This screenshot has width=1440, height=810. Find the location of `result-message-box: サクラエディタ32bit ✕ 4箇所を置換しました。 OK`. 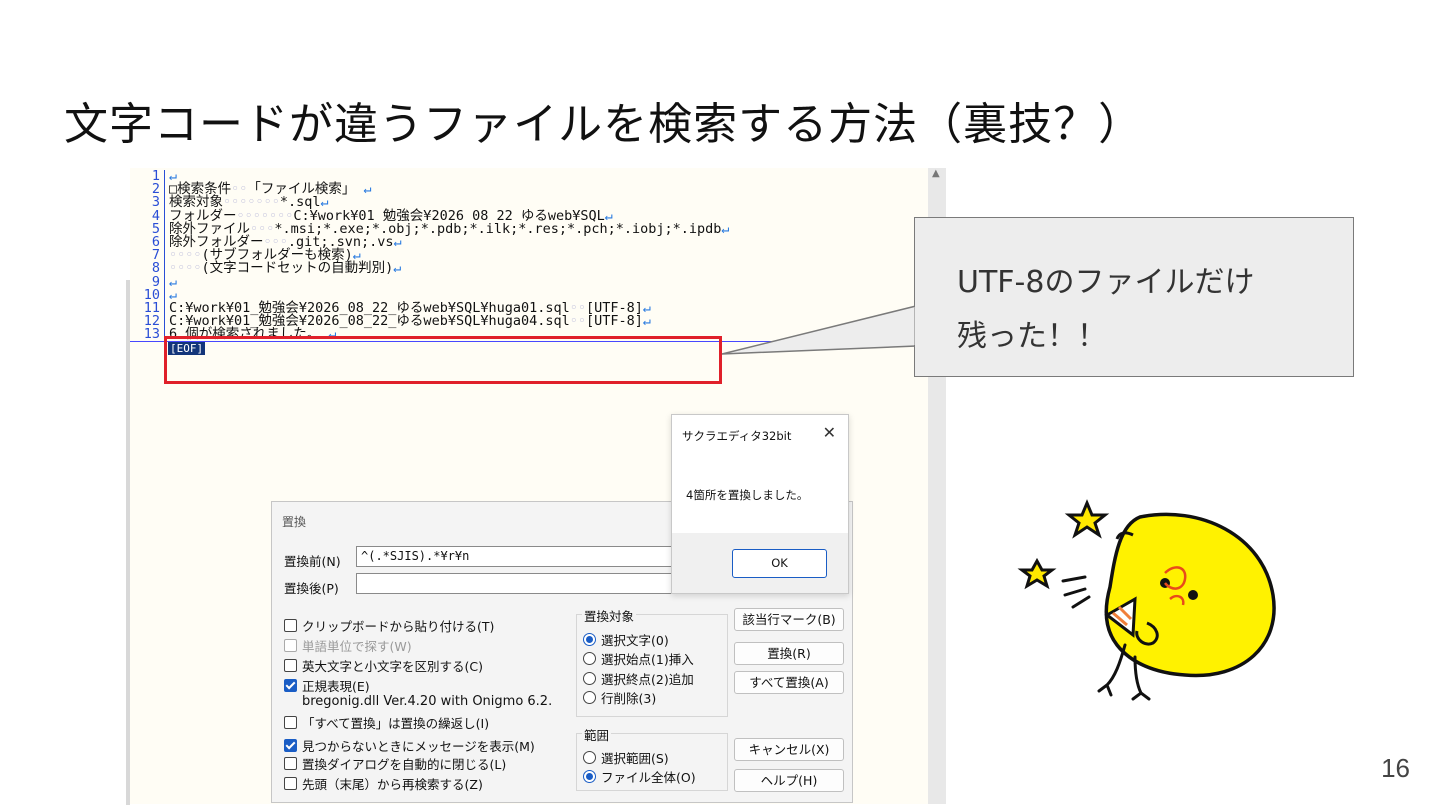

result-message-box: サクラエディタ32bit ✕ 4箇所を置換しました。 OK is located at coordinates (760, 504).